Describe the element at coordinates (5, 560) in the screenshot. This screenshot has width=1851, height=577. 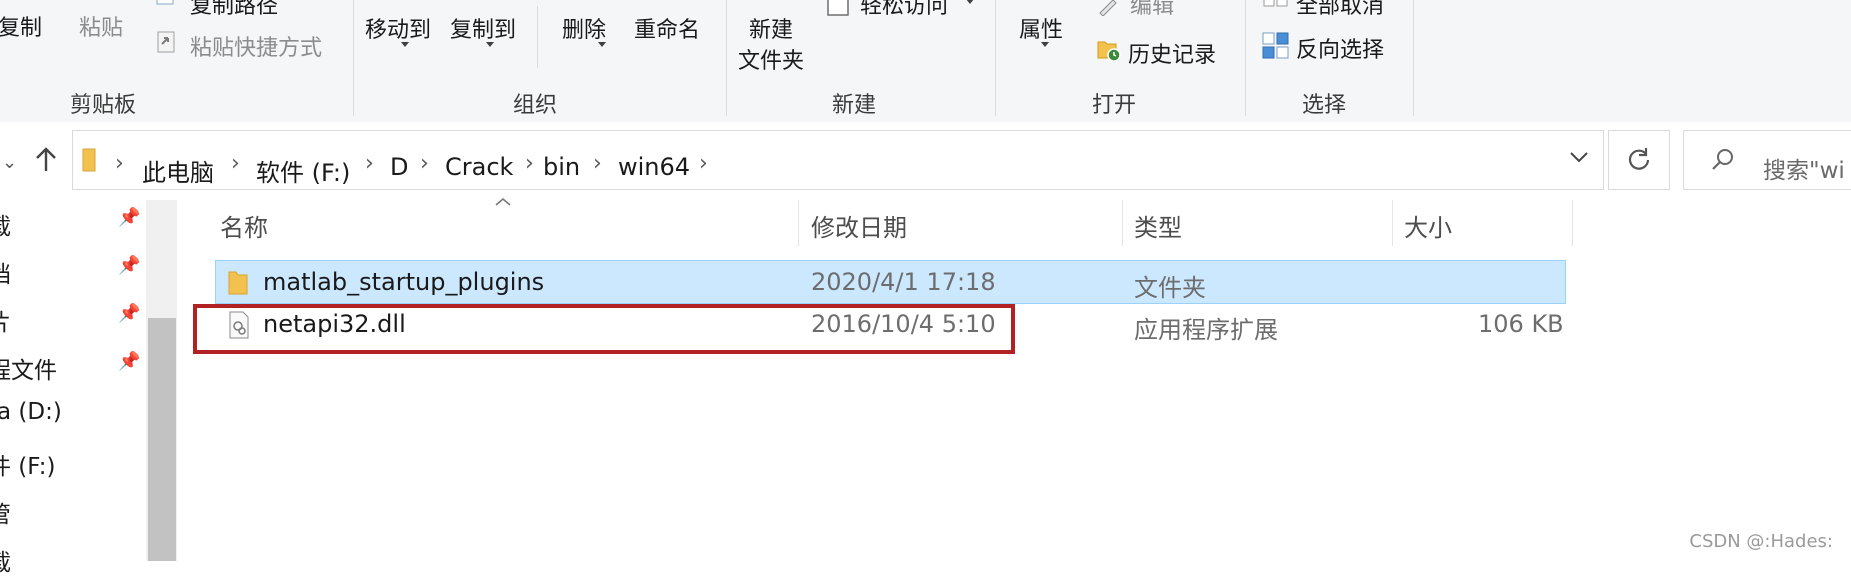
I see `nav-item-downloads-2: 载` at that location.